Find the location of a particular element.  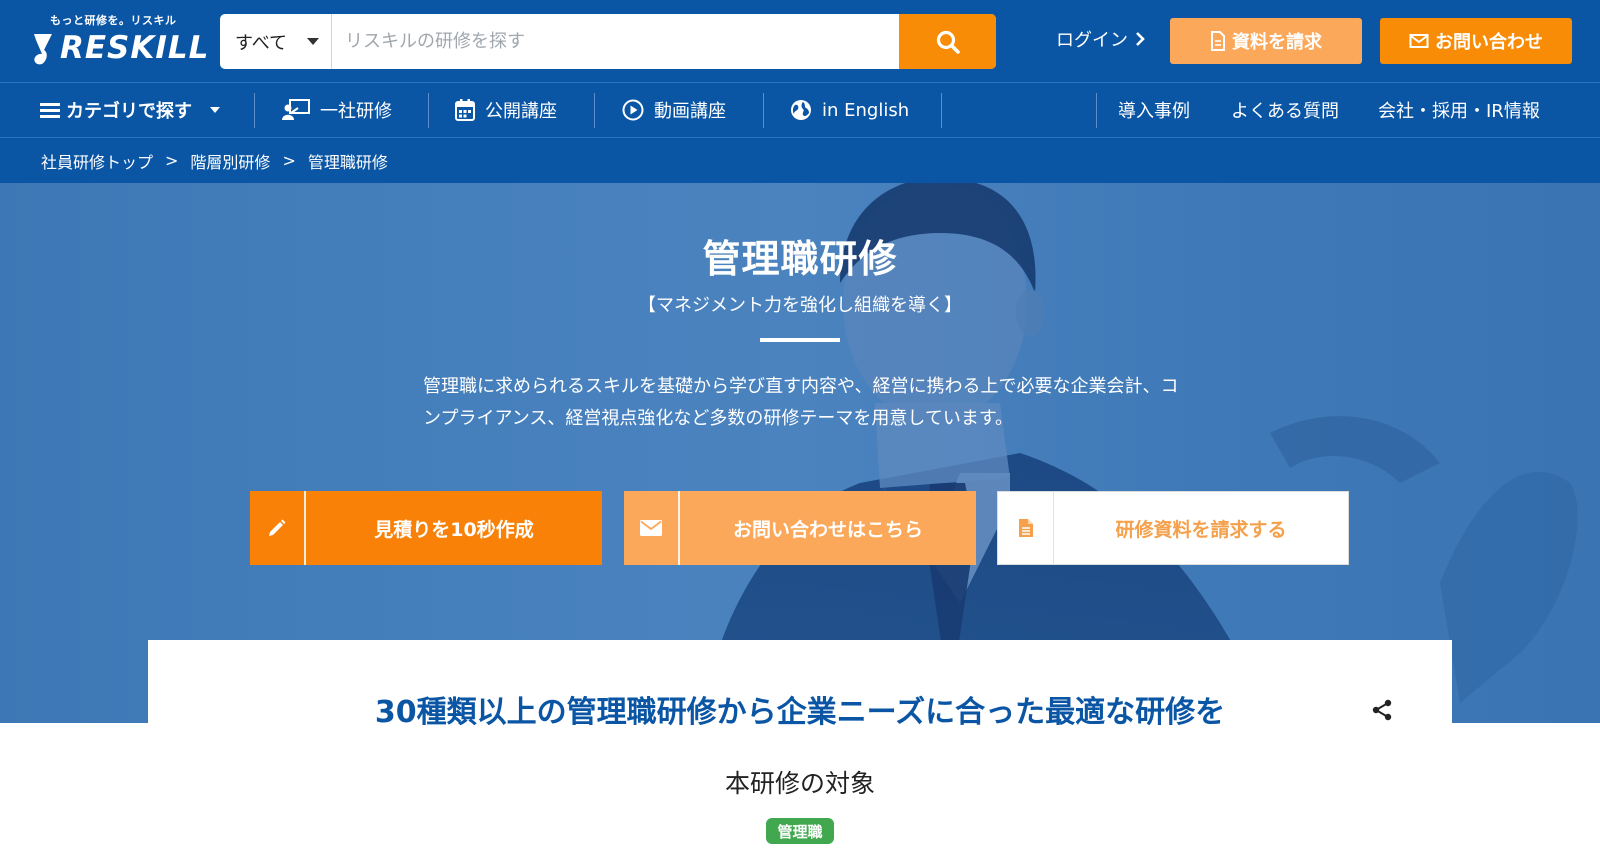

breadcrumb-item-current: 管理職研修 is located at coordinates (347, 162).